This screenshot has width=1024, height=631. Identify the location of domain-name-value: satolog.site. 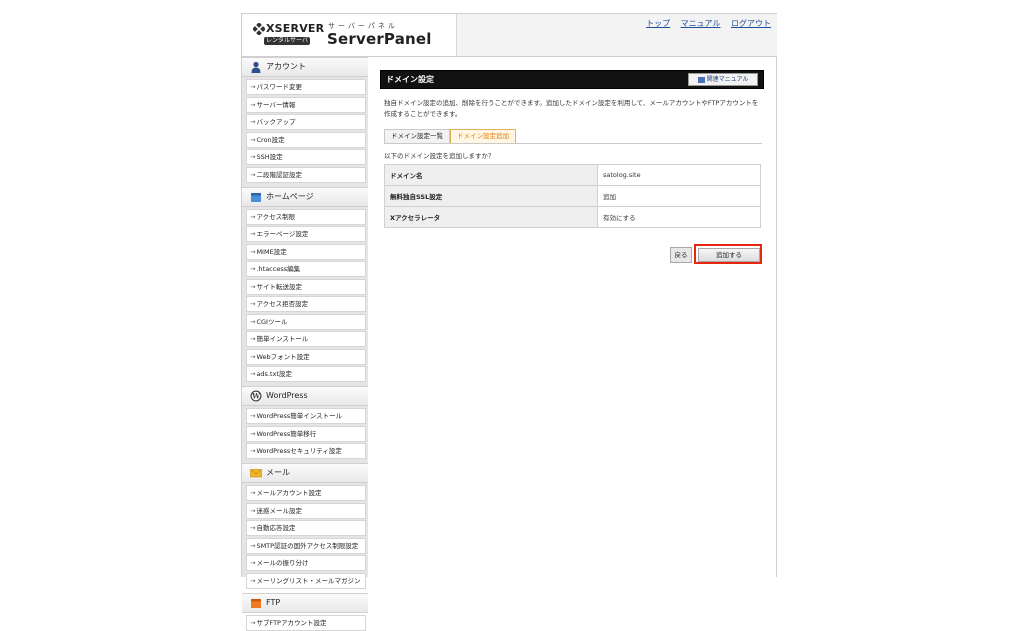
(679, 175).